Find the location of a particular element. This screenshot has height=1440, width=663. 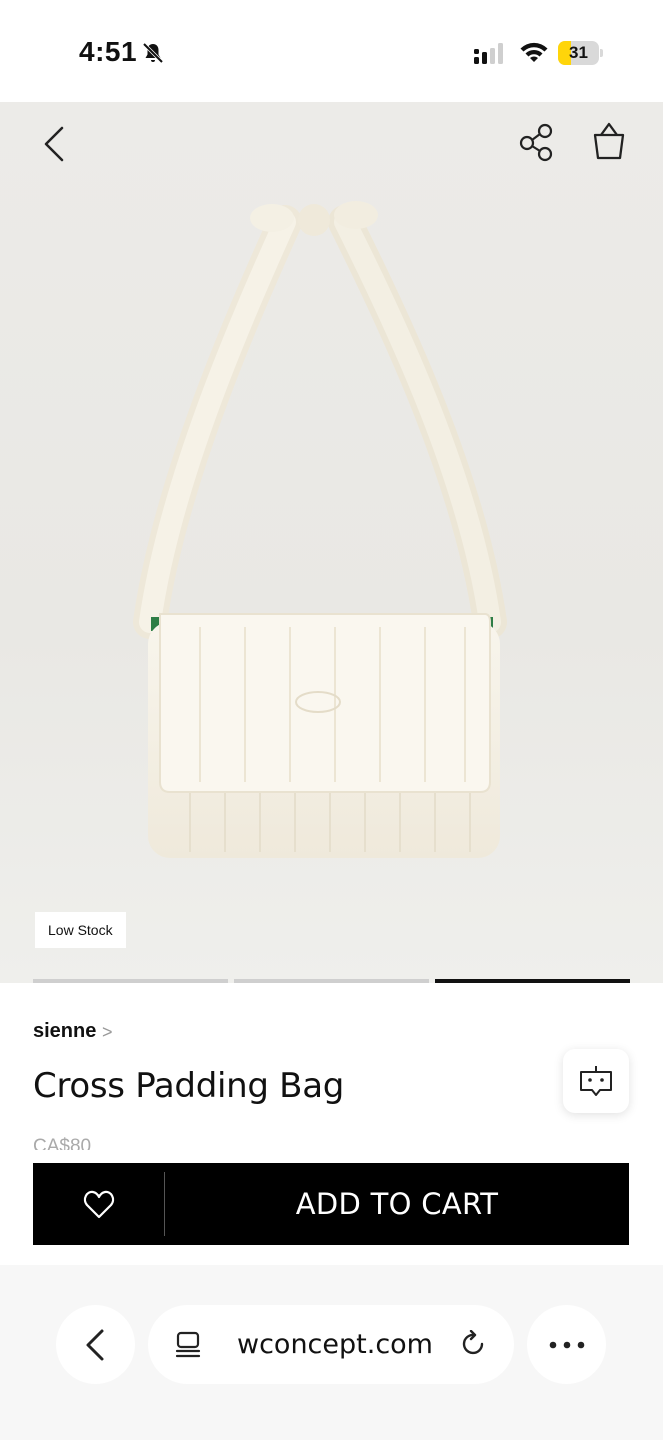

low-stock-badge: Low Stock is located at coordinates (80, 930).